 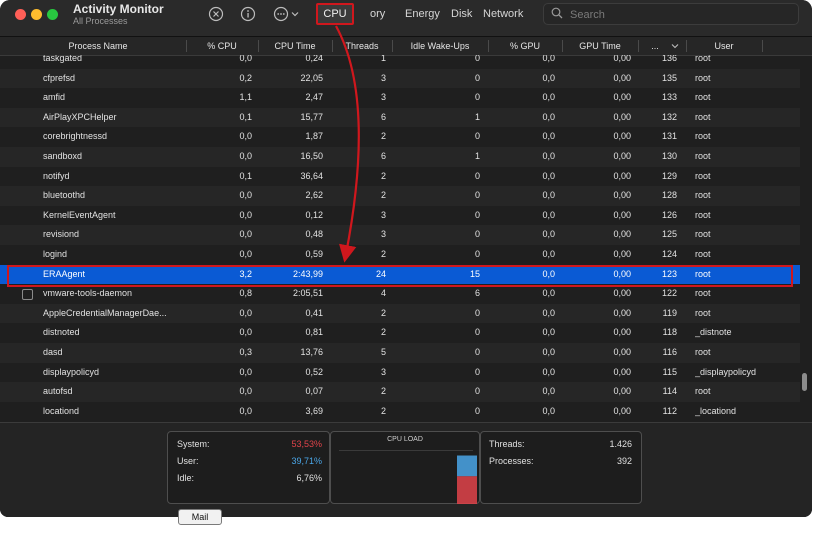 I want to click on process-row: ERAAgent 3,2 2:43,99 24 15 0,0 0,00 123 root, so click(x=400, y=274).